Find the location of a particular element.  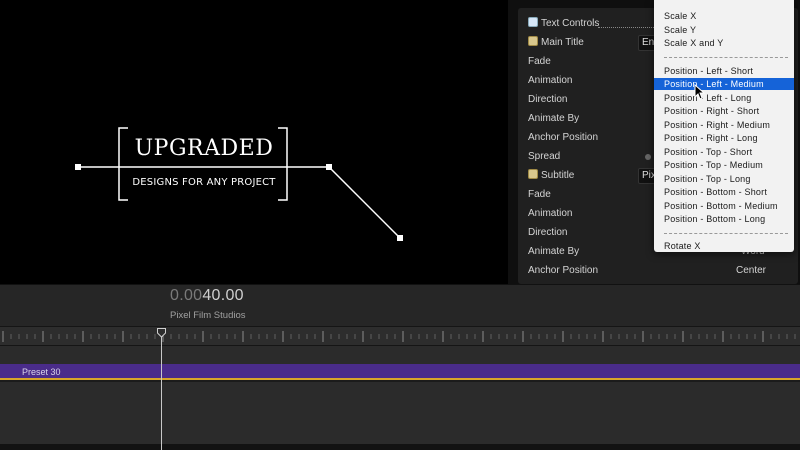

clip-label: Preset 30 is located at coordinates (41, 372).